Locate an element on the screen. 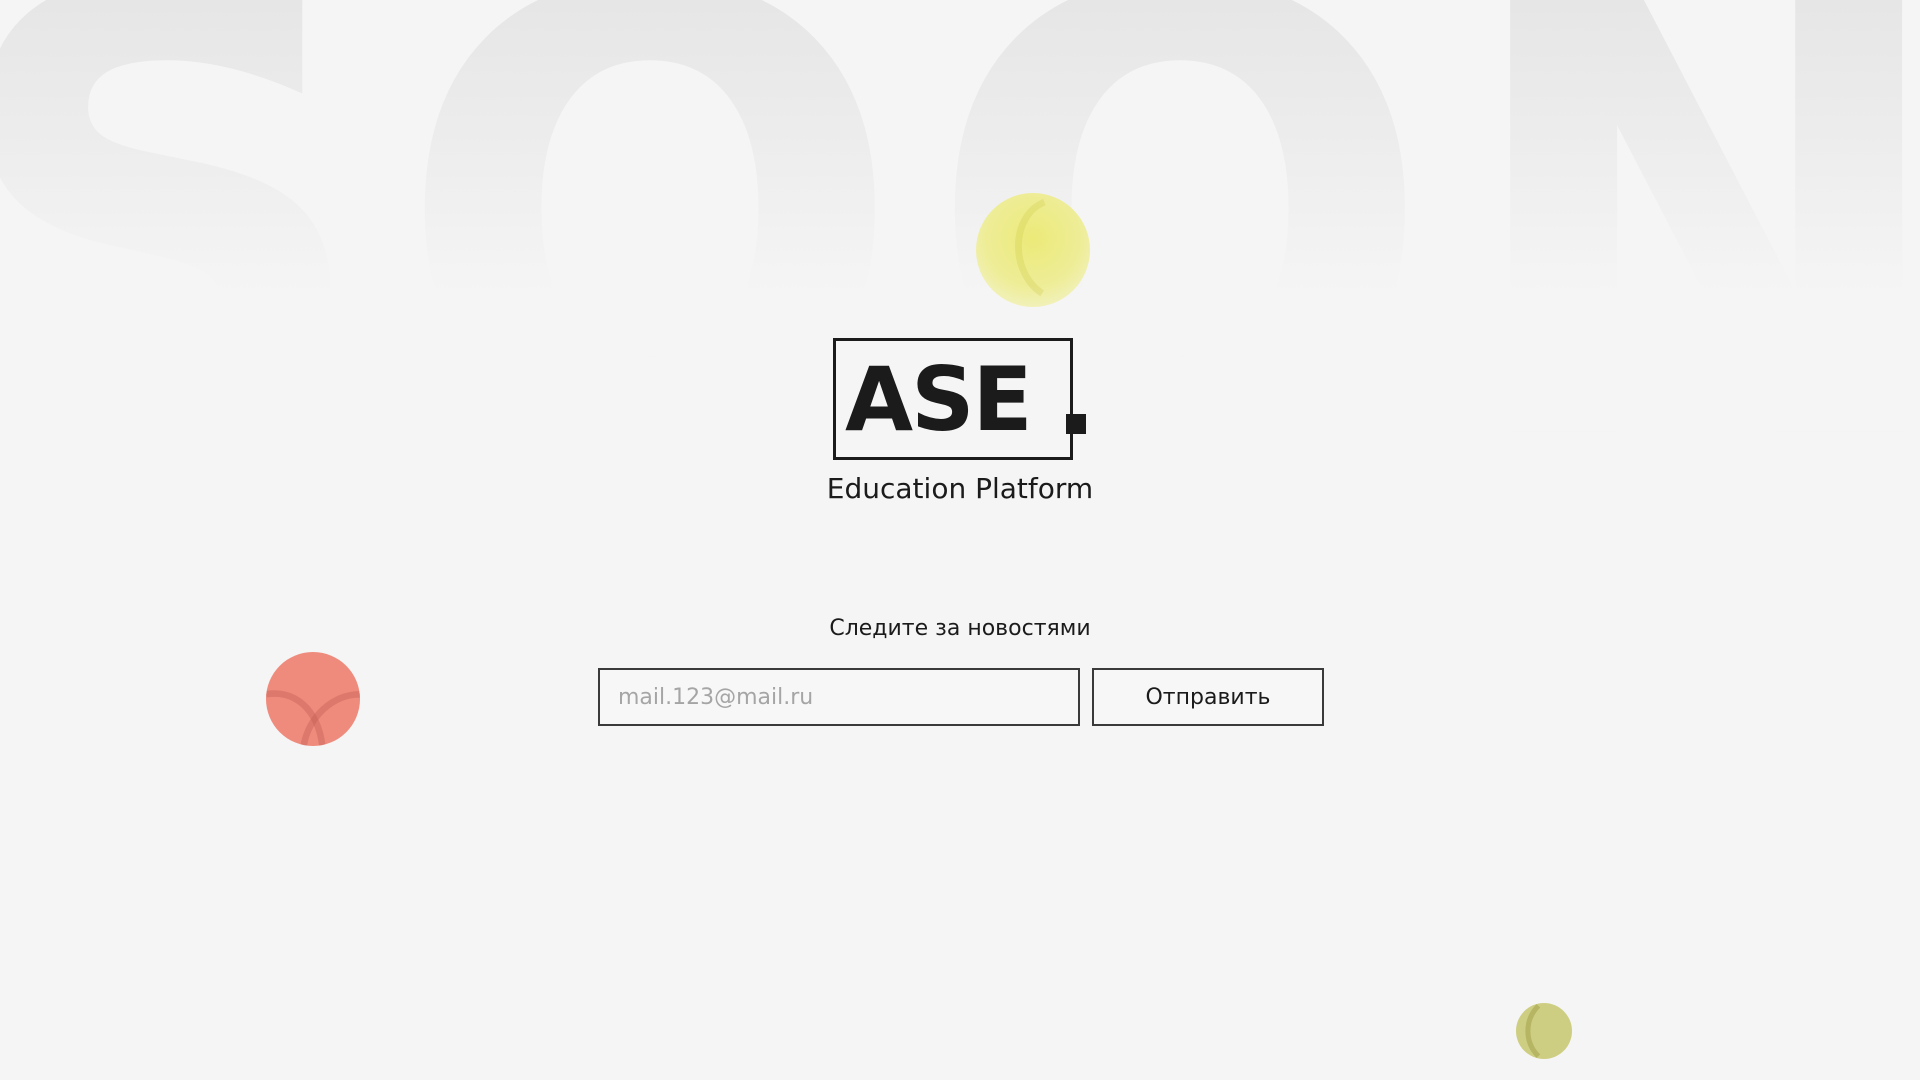 The width and height of the screenshot is (1920, 1080). salmon-decor-circle is located at coordinates (313, 699).